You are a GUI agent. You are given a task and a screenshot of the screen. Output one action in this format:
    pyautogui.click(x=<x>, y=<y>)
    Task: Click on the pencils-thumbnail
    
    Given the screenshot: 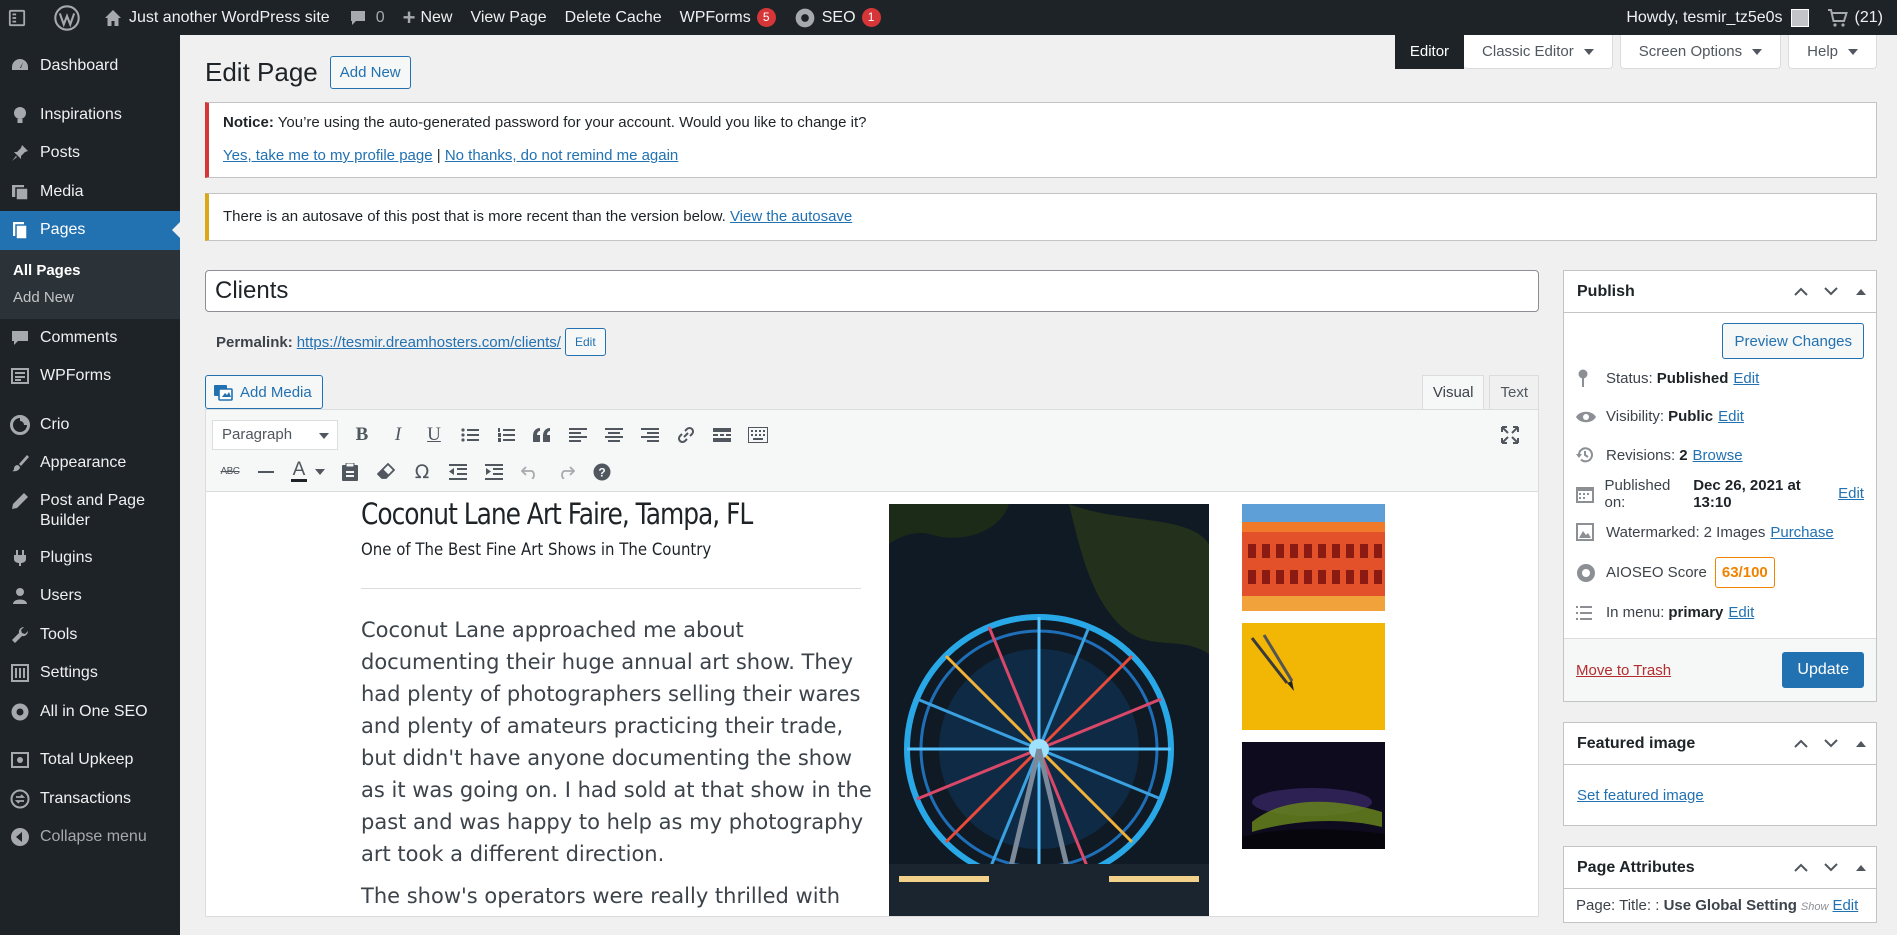 What is the action you would take?
    pyautogui.click(x=1313, y=676)
    